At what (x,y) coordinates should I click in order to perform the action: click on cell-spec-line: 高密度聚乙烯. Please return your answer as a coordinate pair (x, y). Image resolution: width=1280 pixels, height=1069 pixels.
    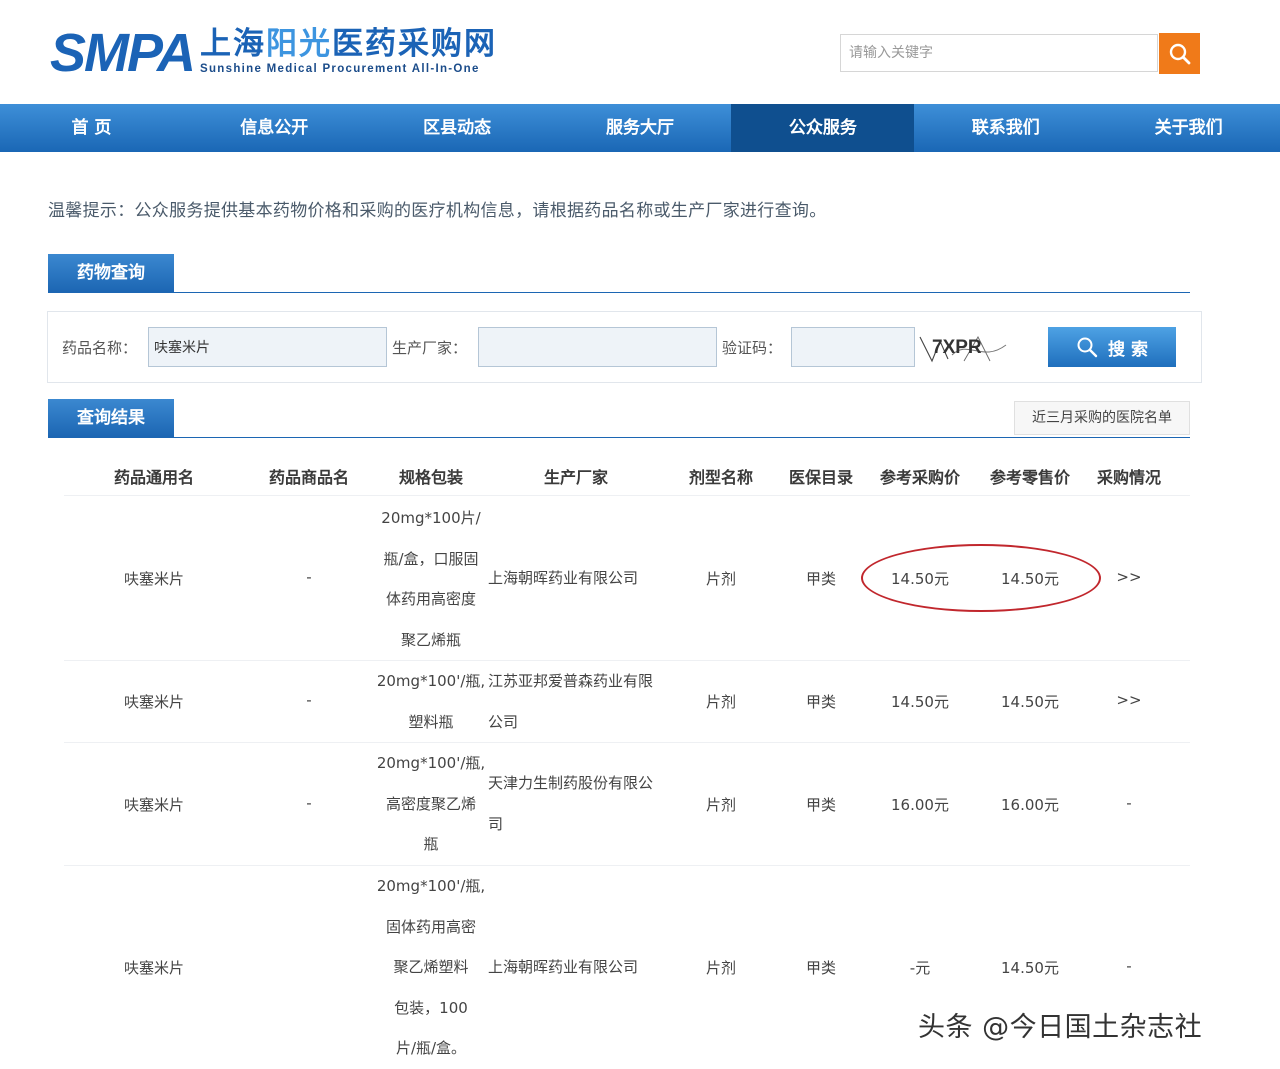
    Looking at the image, I should click on (430, 803).